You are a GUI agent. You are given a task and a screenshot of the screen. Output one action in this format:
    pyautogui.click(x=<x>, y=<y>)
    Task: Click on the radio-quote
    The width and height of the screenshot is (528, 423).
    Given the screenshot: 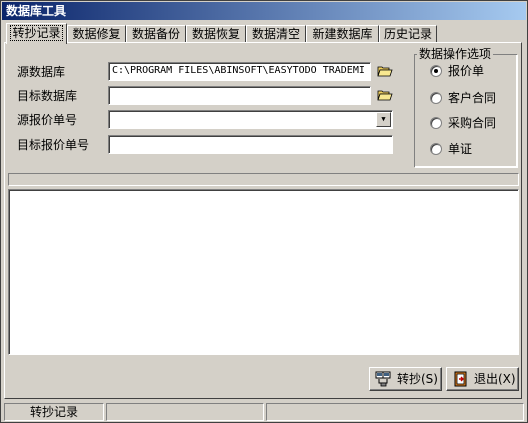 What is the action you would take?
    pyautogui.click(x=436, y=71)
    